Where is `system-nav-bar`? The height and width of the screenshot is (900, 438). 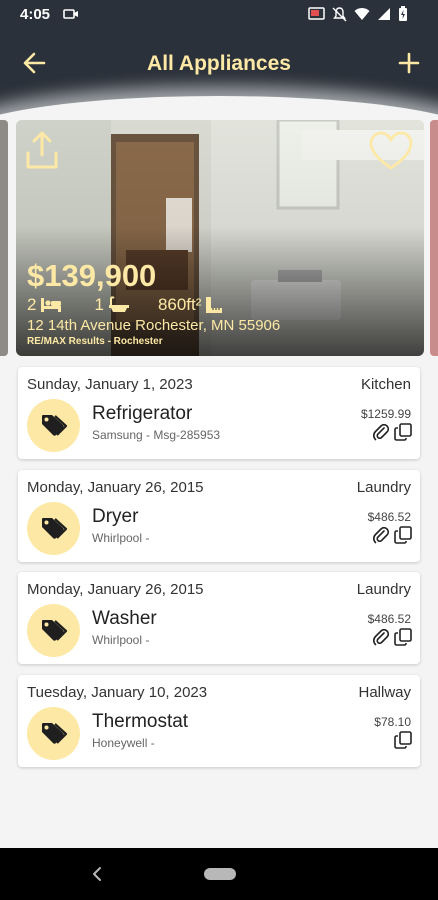
system-nav-bar is located at coordinates (219, 874).